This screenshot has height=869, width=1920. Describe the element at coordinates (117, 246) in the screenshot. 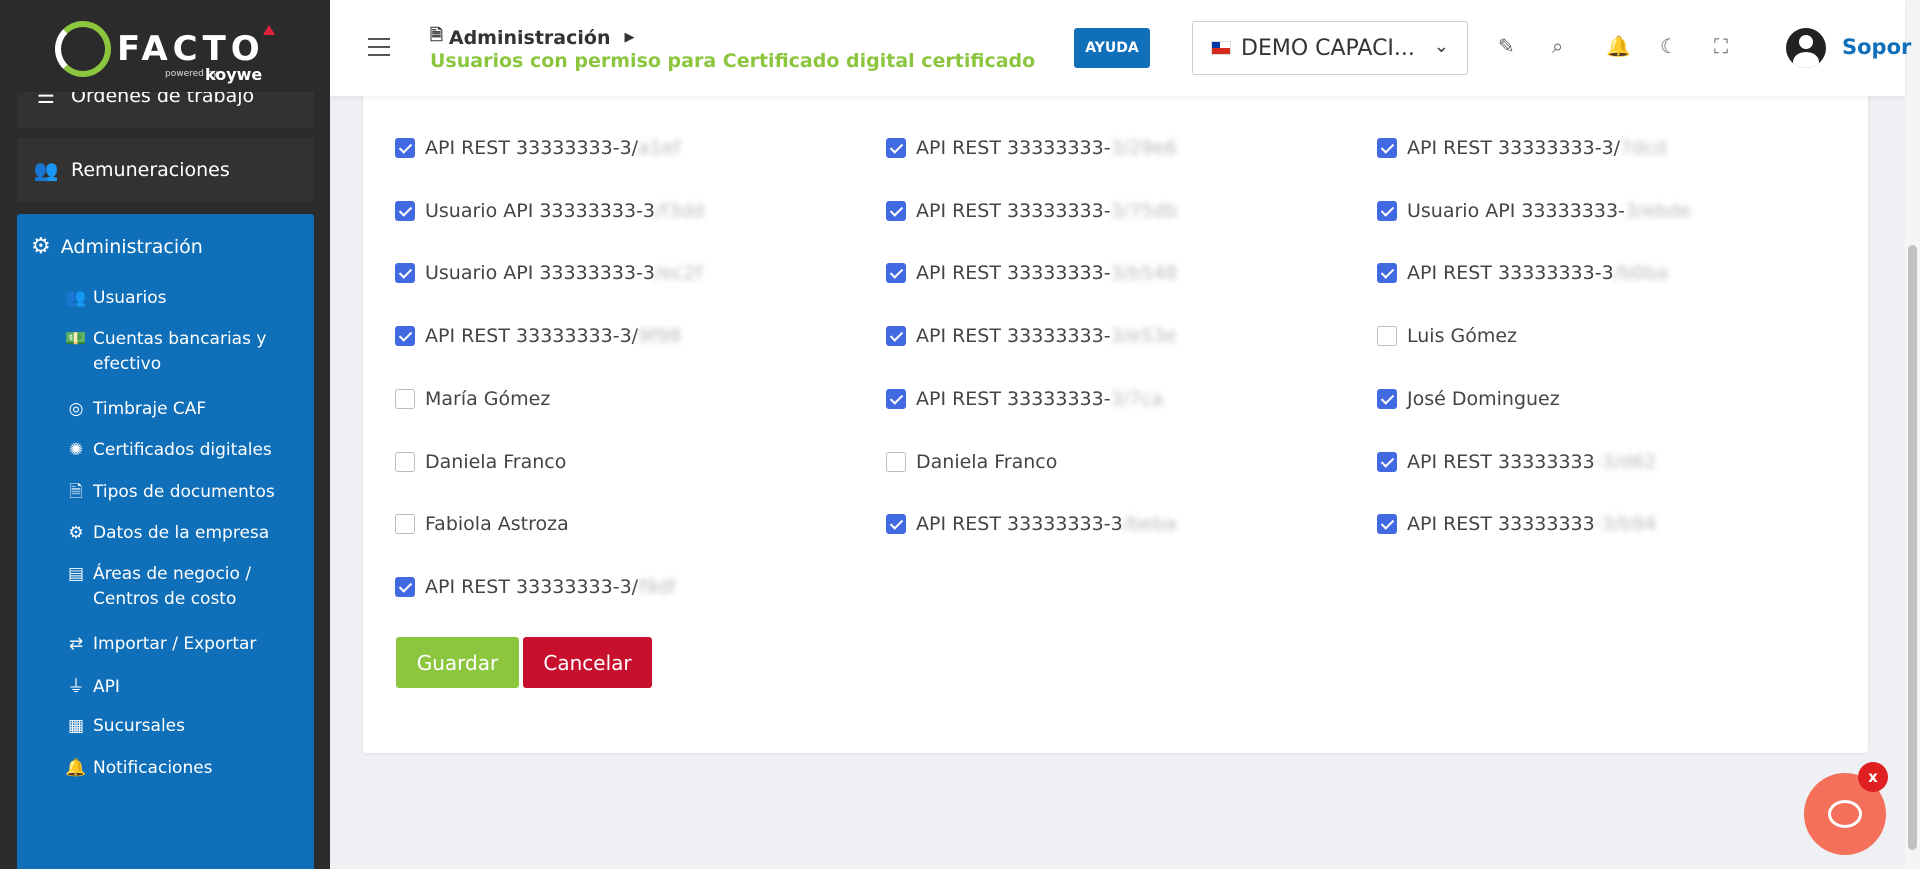

I see `sidebar-item-administracion: ⚙ Administración` at that location.